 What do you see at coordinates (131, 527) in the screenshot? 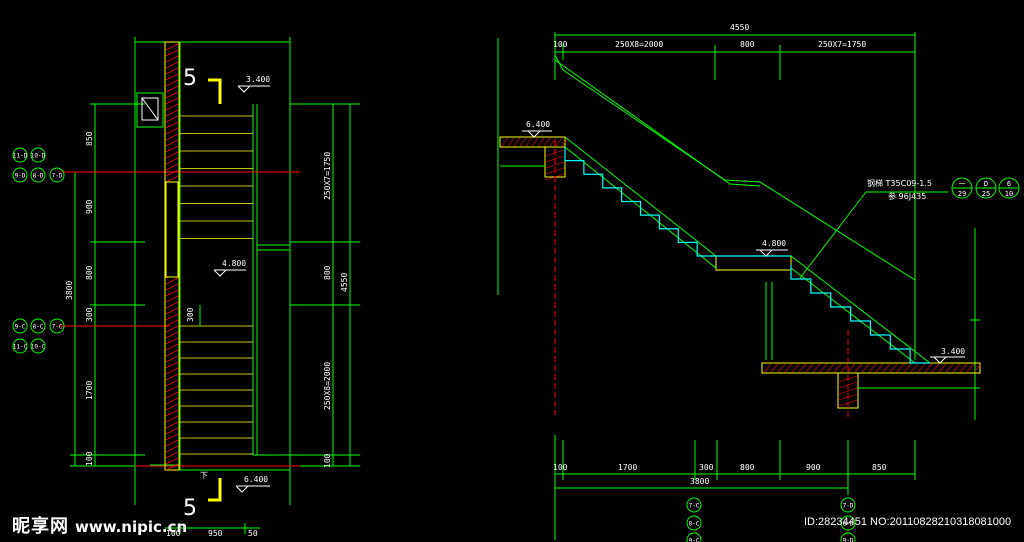
I see `watermark-url: www.nipic.cn` at bounding box center [131, 527].